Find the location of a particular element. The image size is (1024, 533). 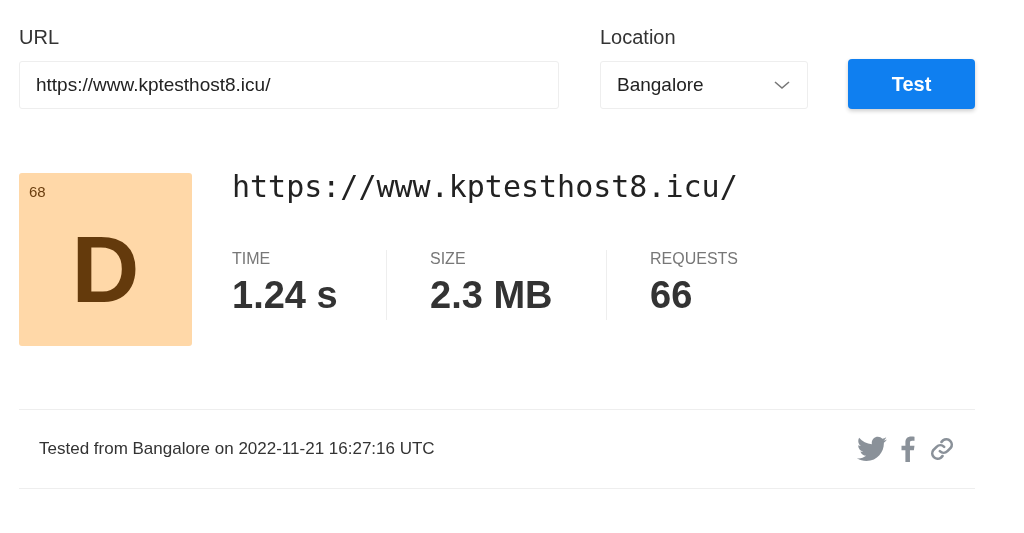

facebook-icon is located at coordinates (908, 449).